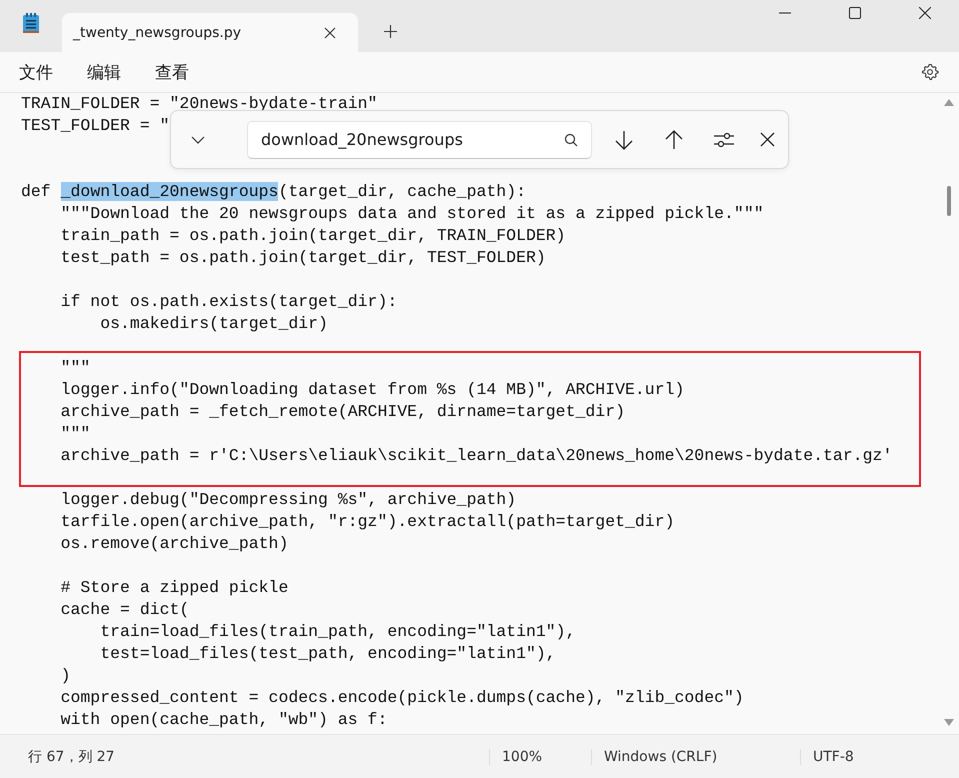  Describe the element at coordinates (540, 756) in the screenshot. I see `zoom-level: 100%` at that location.